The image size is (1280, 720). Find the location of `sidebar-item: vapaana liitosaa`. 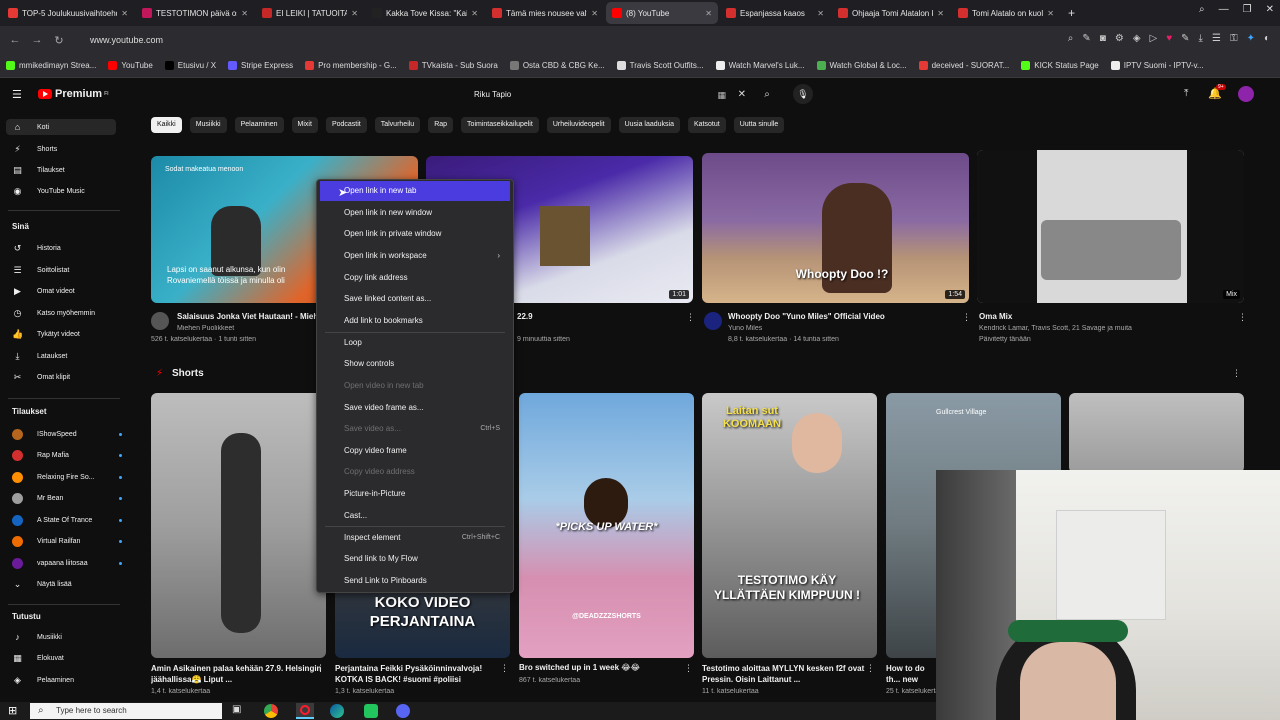

sidebar-item: vapaana liitosaa is located at coordinates (67, 563).